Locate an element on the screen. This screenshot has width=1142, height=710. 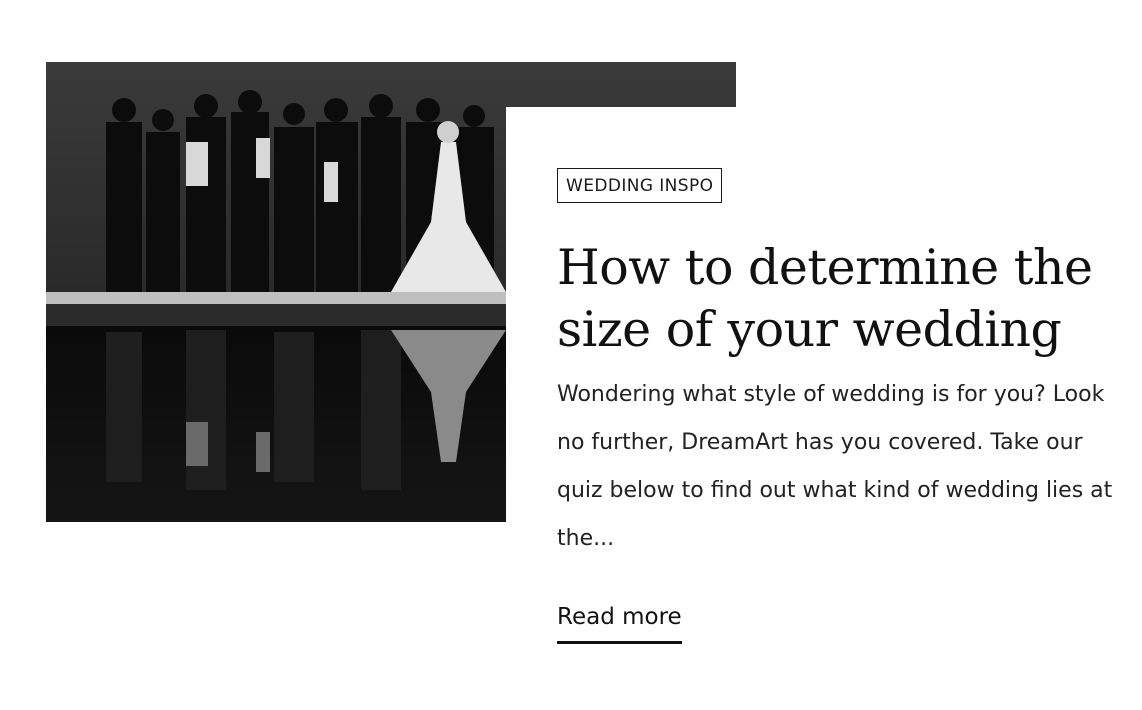
read-more-link: Read more is located at coordinates (619, 623).